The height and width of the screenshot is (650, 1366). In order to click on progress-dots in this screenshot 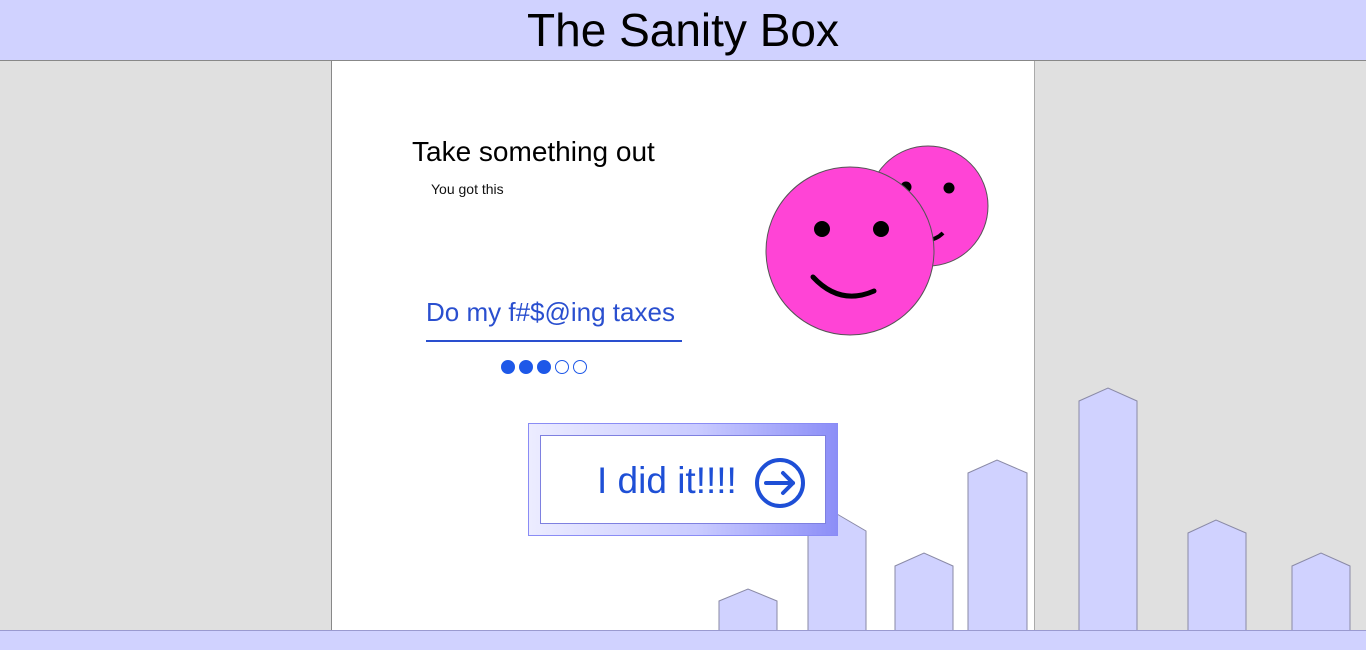, I will do `click(544, 368)`.